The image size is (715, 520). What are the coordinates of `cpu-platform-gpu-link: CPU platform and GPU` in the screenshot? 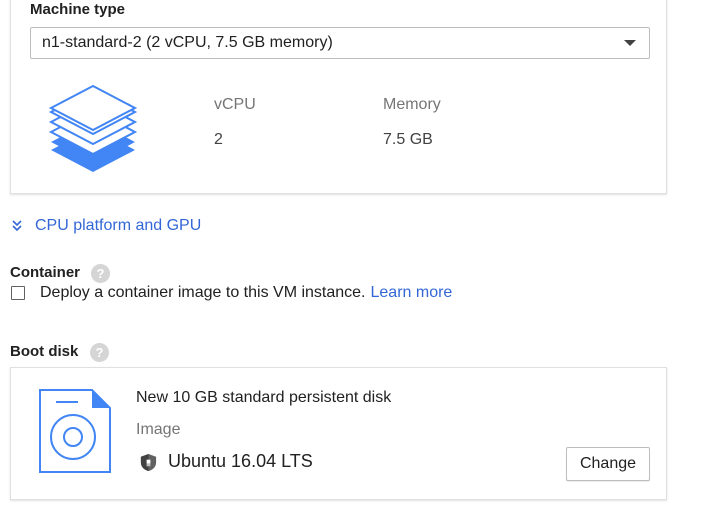 It's located at (105, 226).